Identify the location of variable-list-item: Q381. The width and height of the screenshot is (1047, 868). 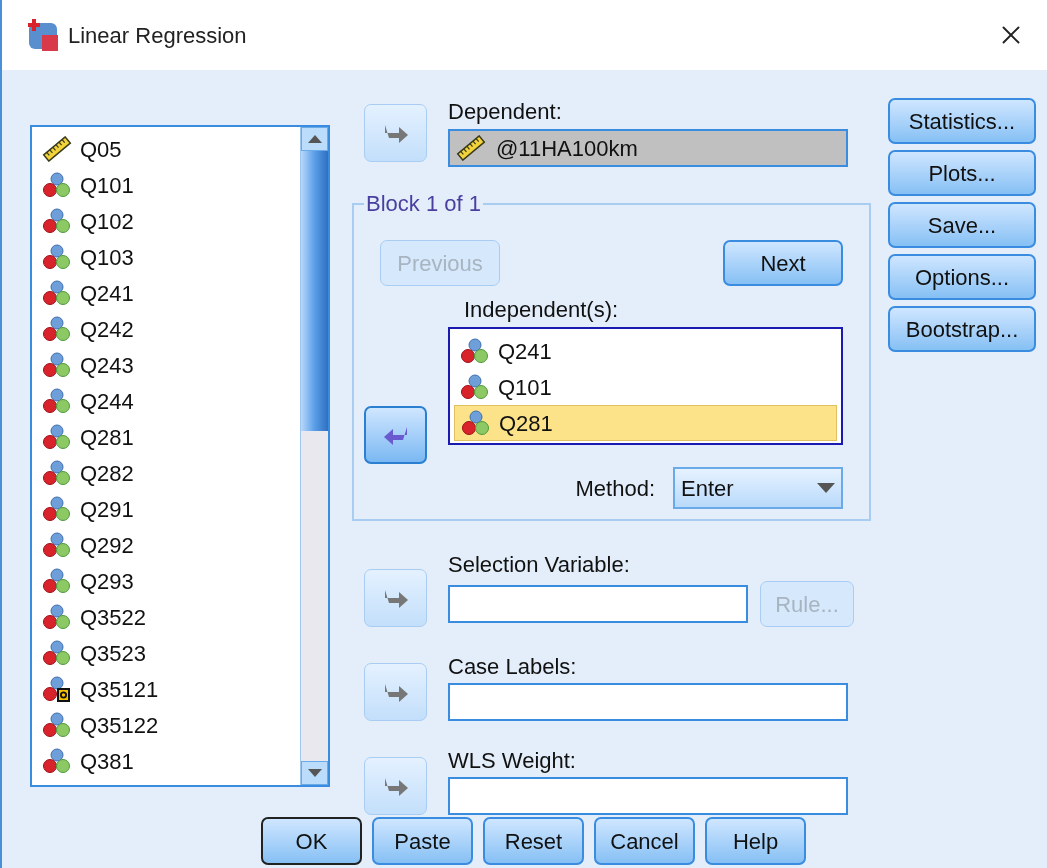
(171, 761).